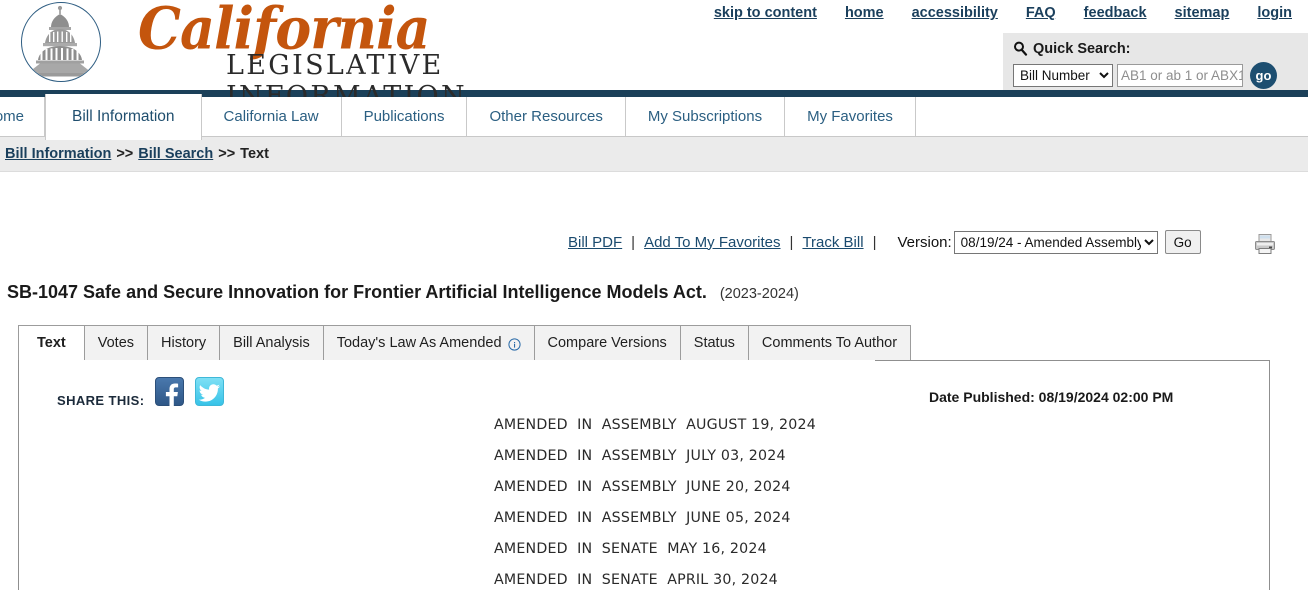  I want to click on nav-tab-california-law: California Law, so click(271, 116).